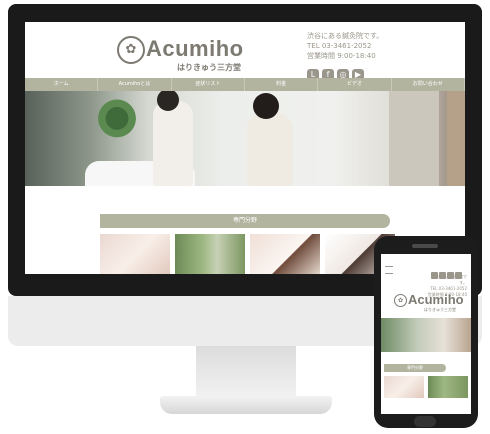 This screenshot has width=490, height=434. What do you see at coordinates (246, 371) in the screenshot?
I see `monitor-stand` at bounding box center [246, 371].